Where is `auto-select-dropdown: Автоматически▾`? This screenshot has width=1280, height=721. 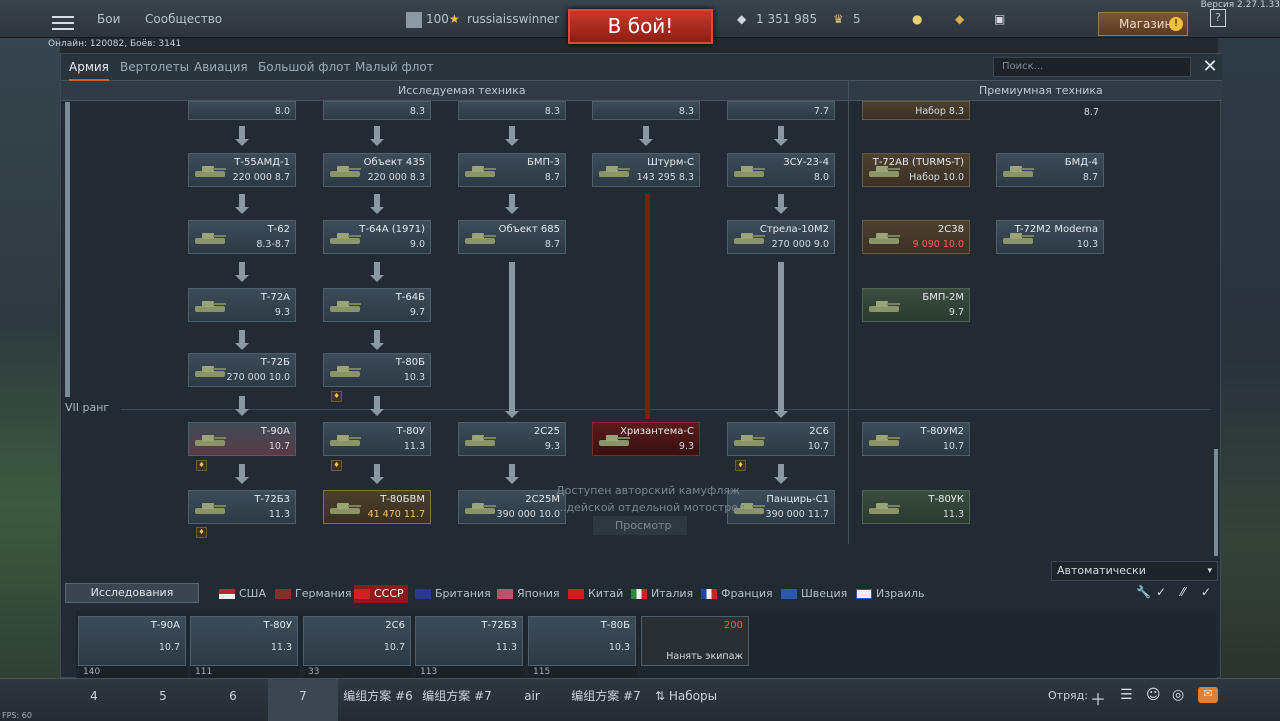 auto-select-dropdown: Автоматически▾ is located at coordinates (1134, 571).